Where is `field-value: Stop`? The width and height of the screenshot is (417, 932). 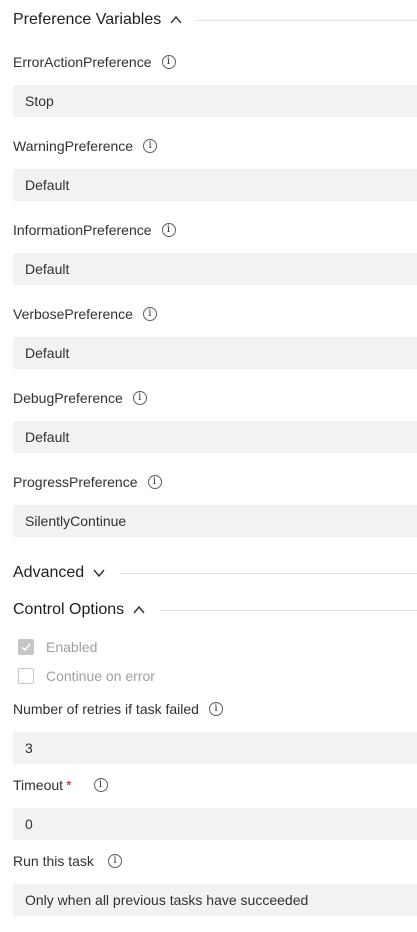
field-value: Stop is located at coordinates (39, 101).